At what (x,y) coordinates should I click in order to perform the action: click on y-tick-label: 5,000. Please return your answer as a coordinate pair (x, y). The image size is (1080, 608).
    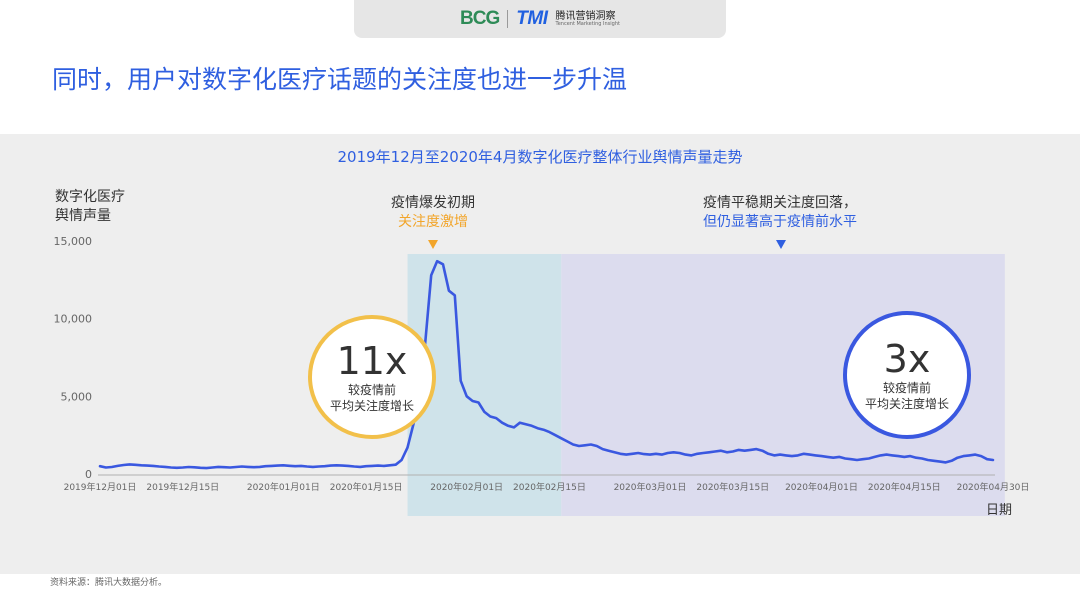
    Looking at the image, I should click on (77, 396).